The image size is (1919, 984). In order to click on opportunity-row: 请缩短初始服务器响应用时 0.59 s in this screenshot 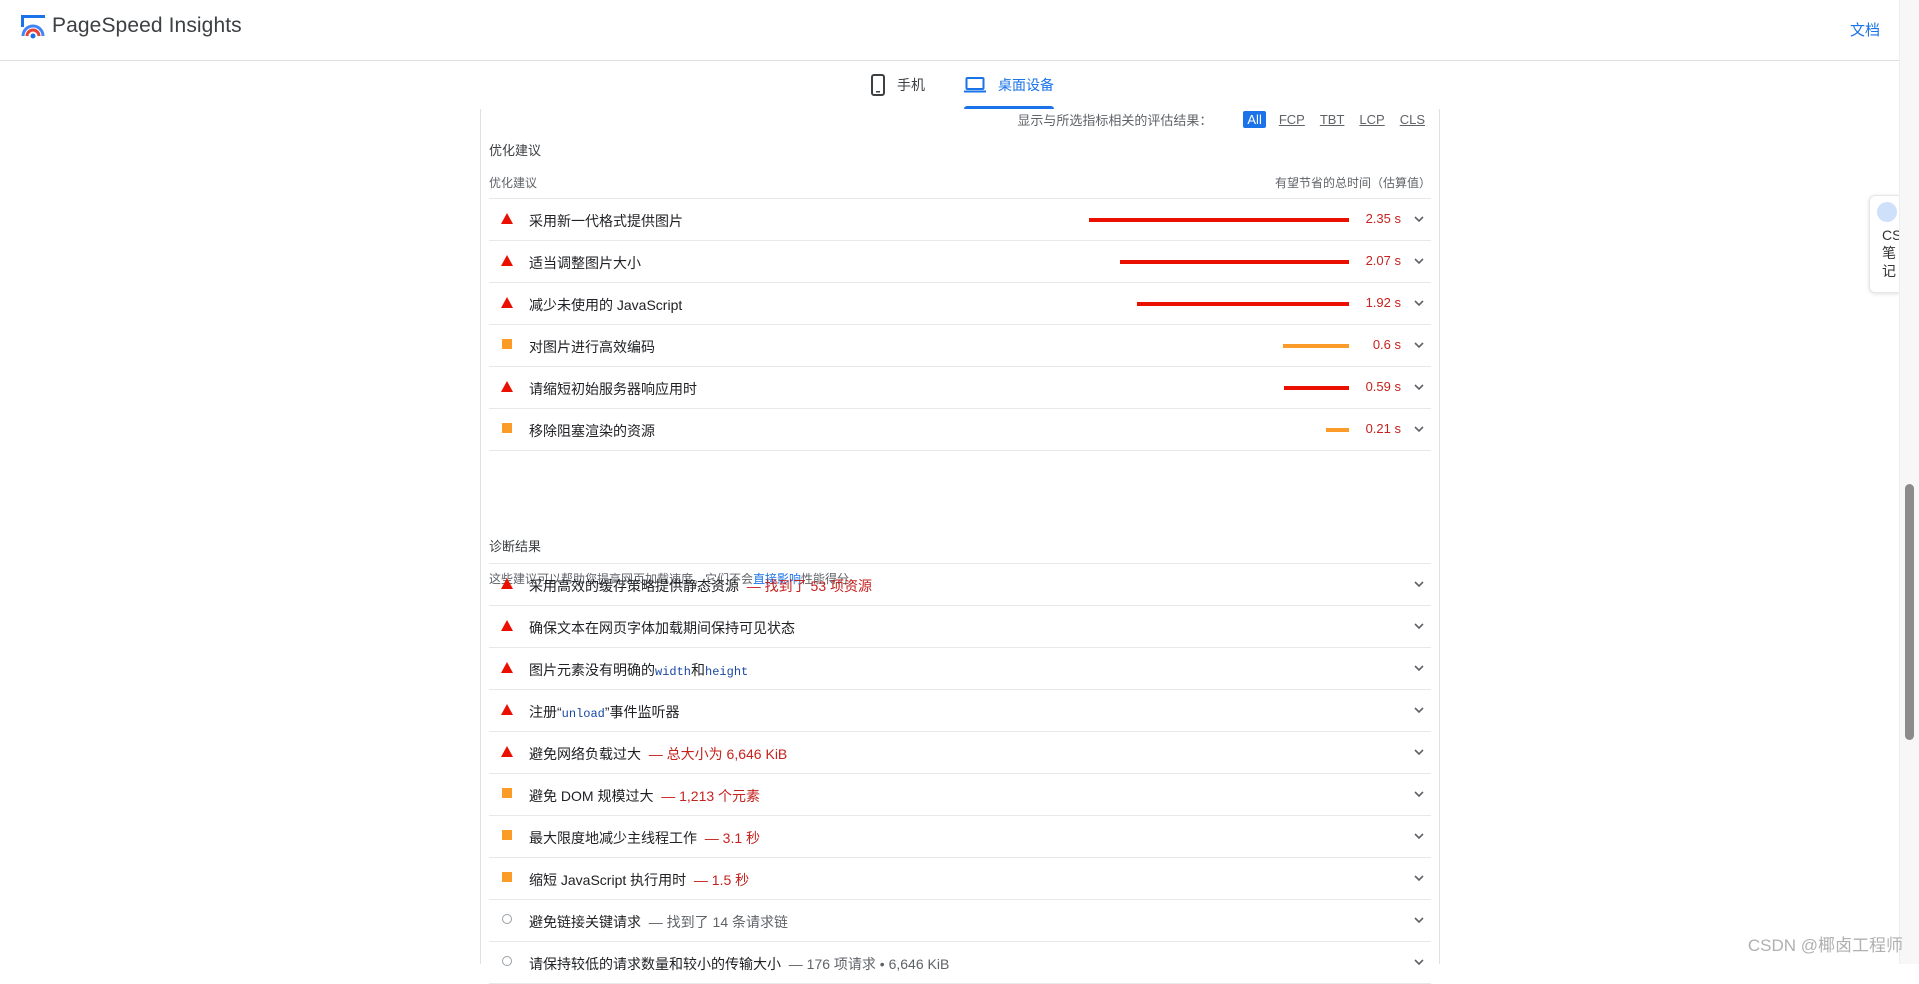, I will do `click(960, 388)`.